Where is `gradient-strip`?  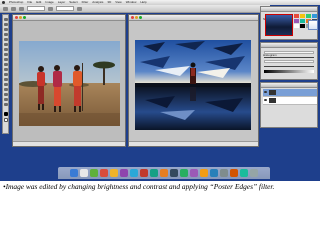 gradient-strip is located at coordinates (289, 71).